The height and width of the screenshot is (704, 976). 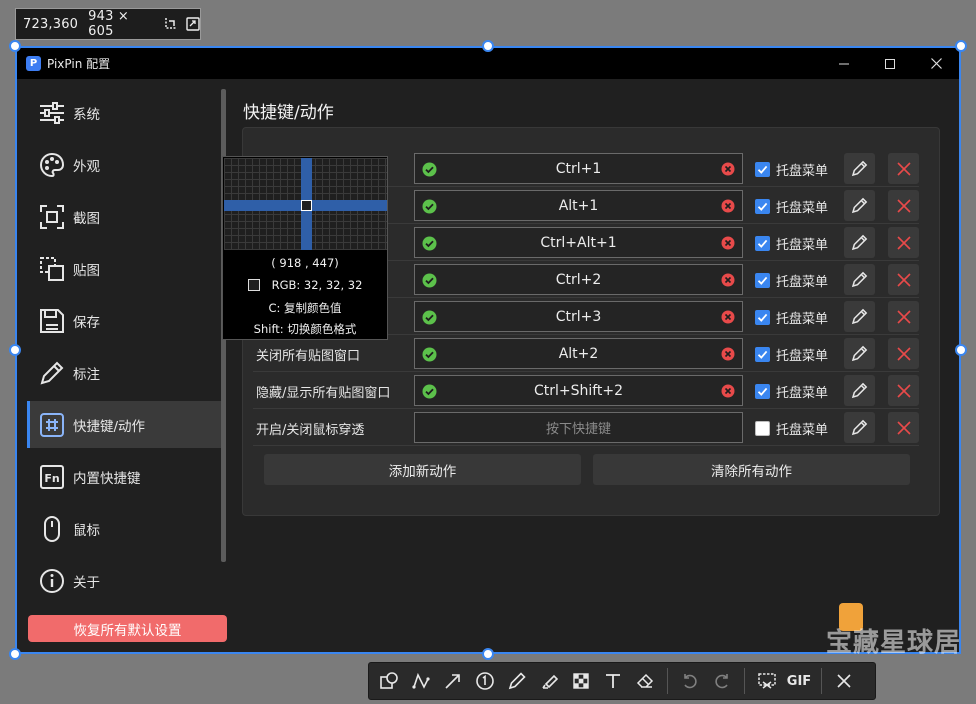 I want to click on capture-position: 723,360, so click(x=51, y=24).